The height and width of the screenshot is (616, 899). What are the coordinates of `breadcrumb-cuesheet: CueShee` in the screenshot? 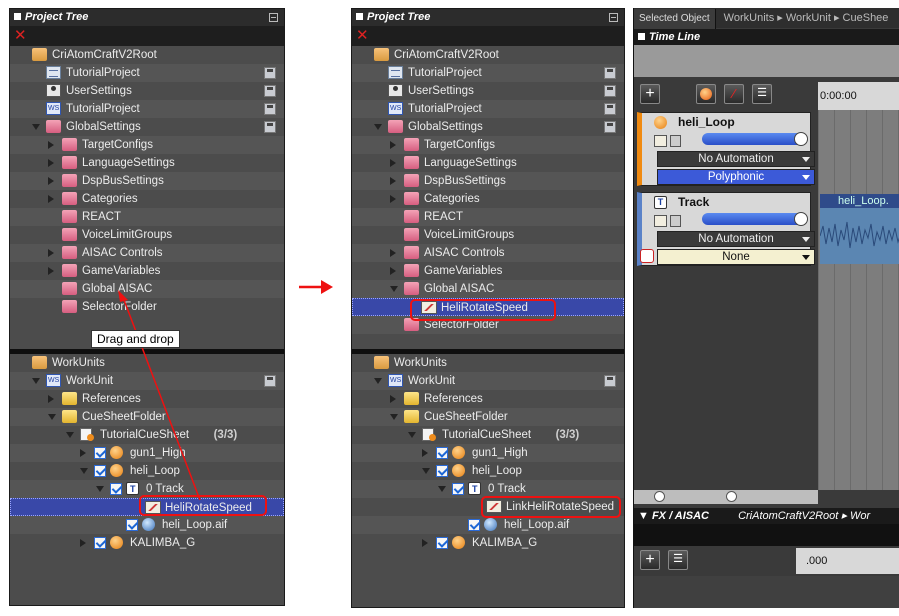 It's located at (866, 18).